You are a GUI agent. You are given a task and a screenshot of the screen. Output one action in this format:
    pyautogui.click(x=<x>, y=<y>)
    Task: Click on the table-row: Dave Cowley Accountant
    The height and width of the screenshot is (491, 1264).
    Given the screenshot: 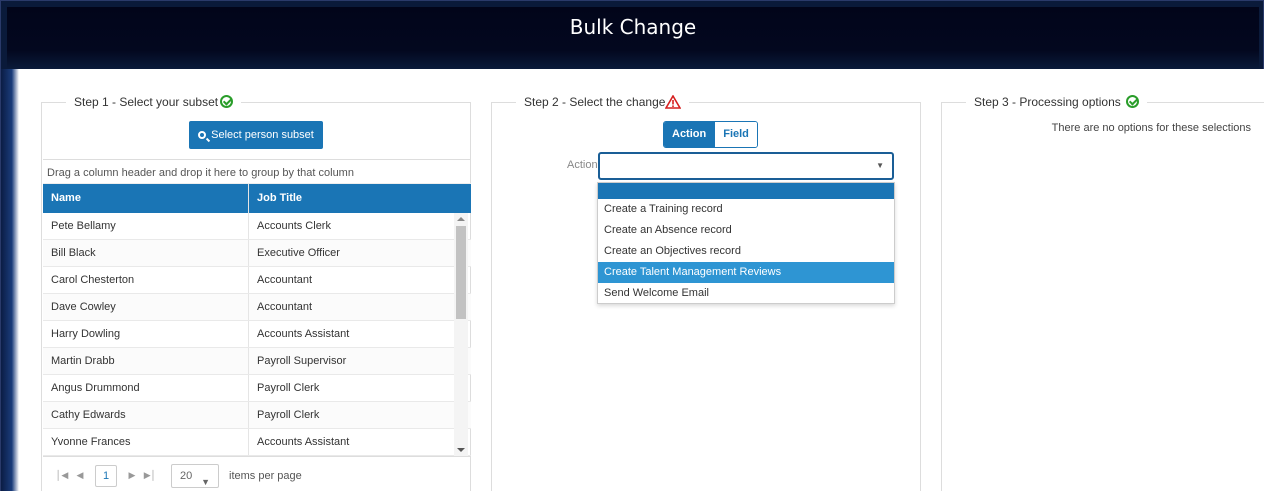 What is the action you would take?
    pyautogui.click(x=257, y=307)
    